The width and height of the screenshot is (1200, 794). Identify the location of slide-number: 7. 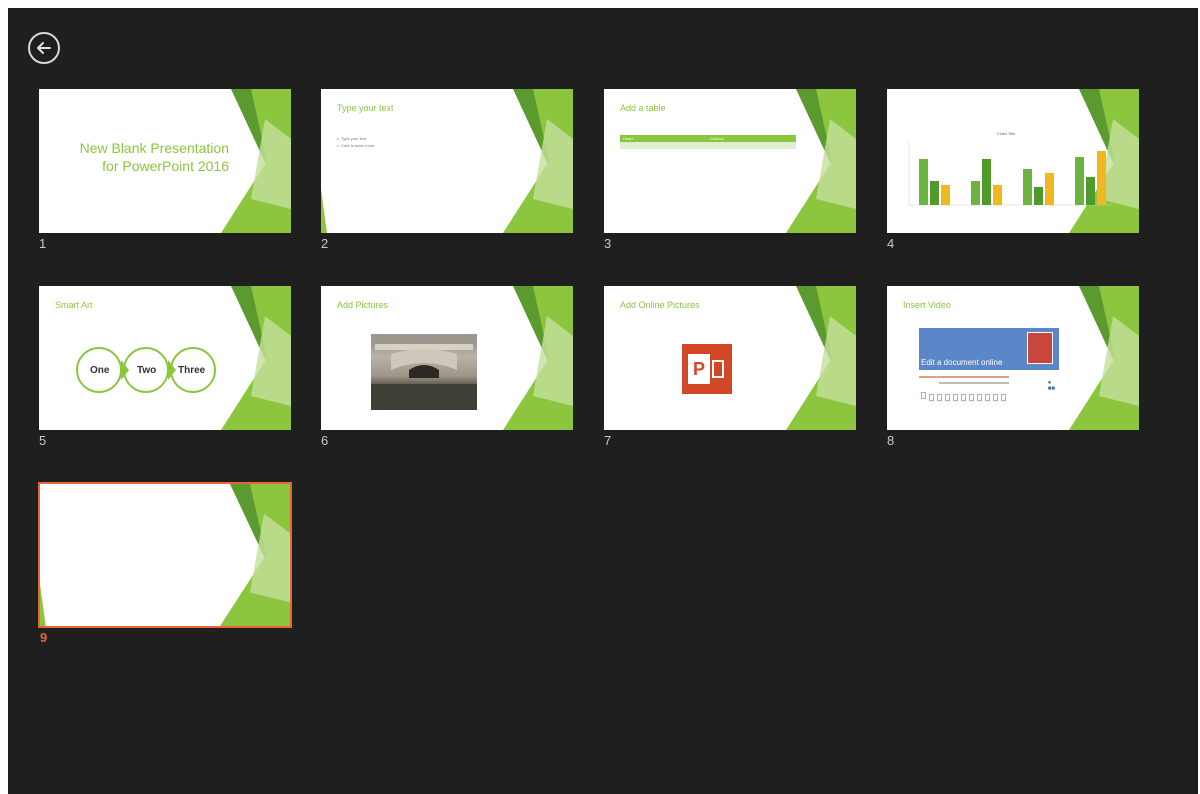
(608, 440).